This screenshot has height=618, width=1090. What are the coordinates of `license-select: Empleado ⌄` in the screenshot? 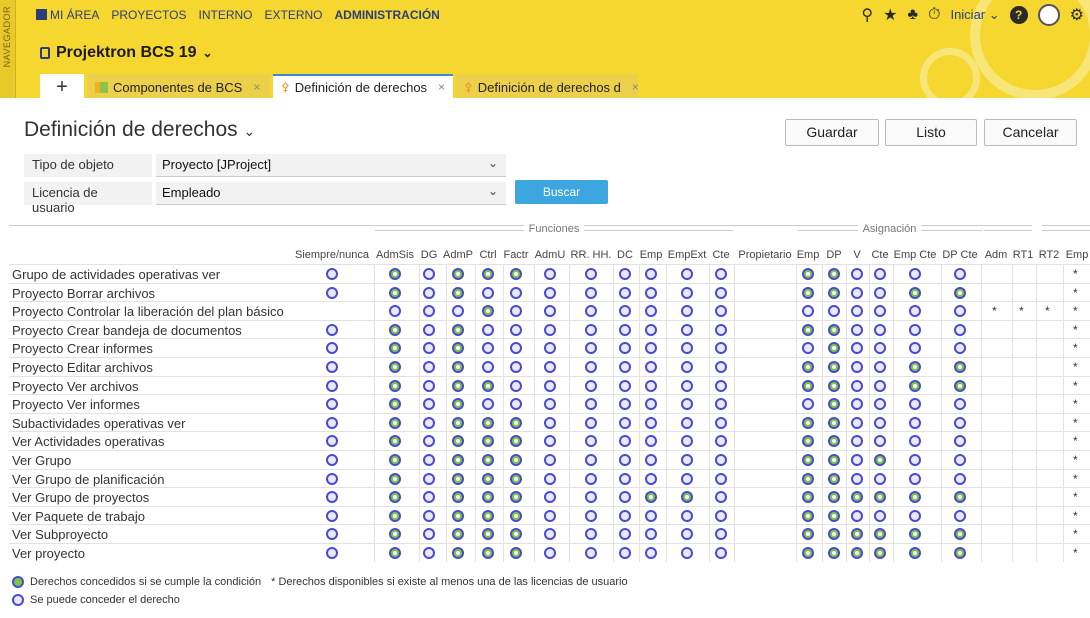 It's located at (331, 193).